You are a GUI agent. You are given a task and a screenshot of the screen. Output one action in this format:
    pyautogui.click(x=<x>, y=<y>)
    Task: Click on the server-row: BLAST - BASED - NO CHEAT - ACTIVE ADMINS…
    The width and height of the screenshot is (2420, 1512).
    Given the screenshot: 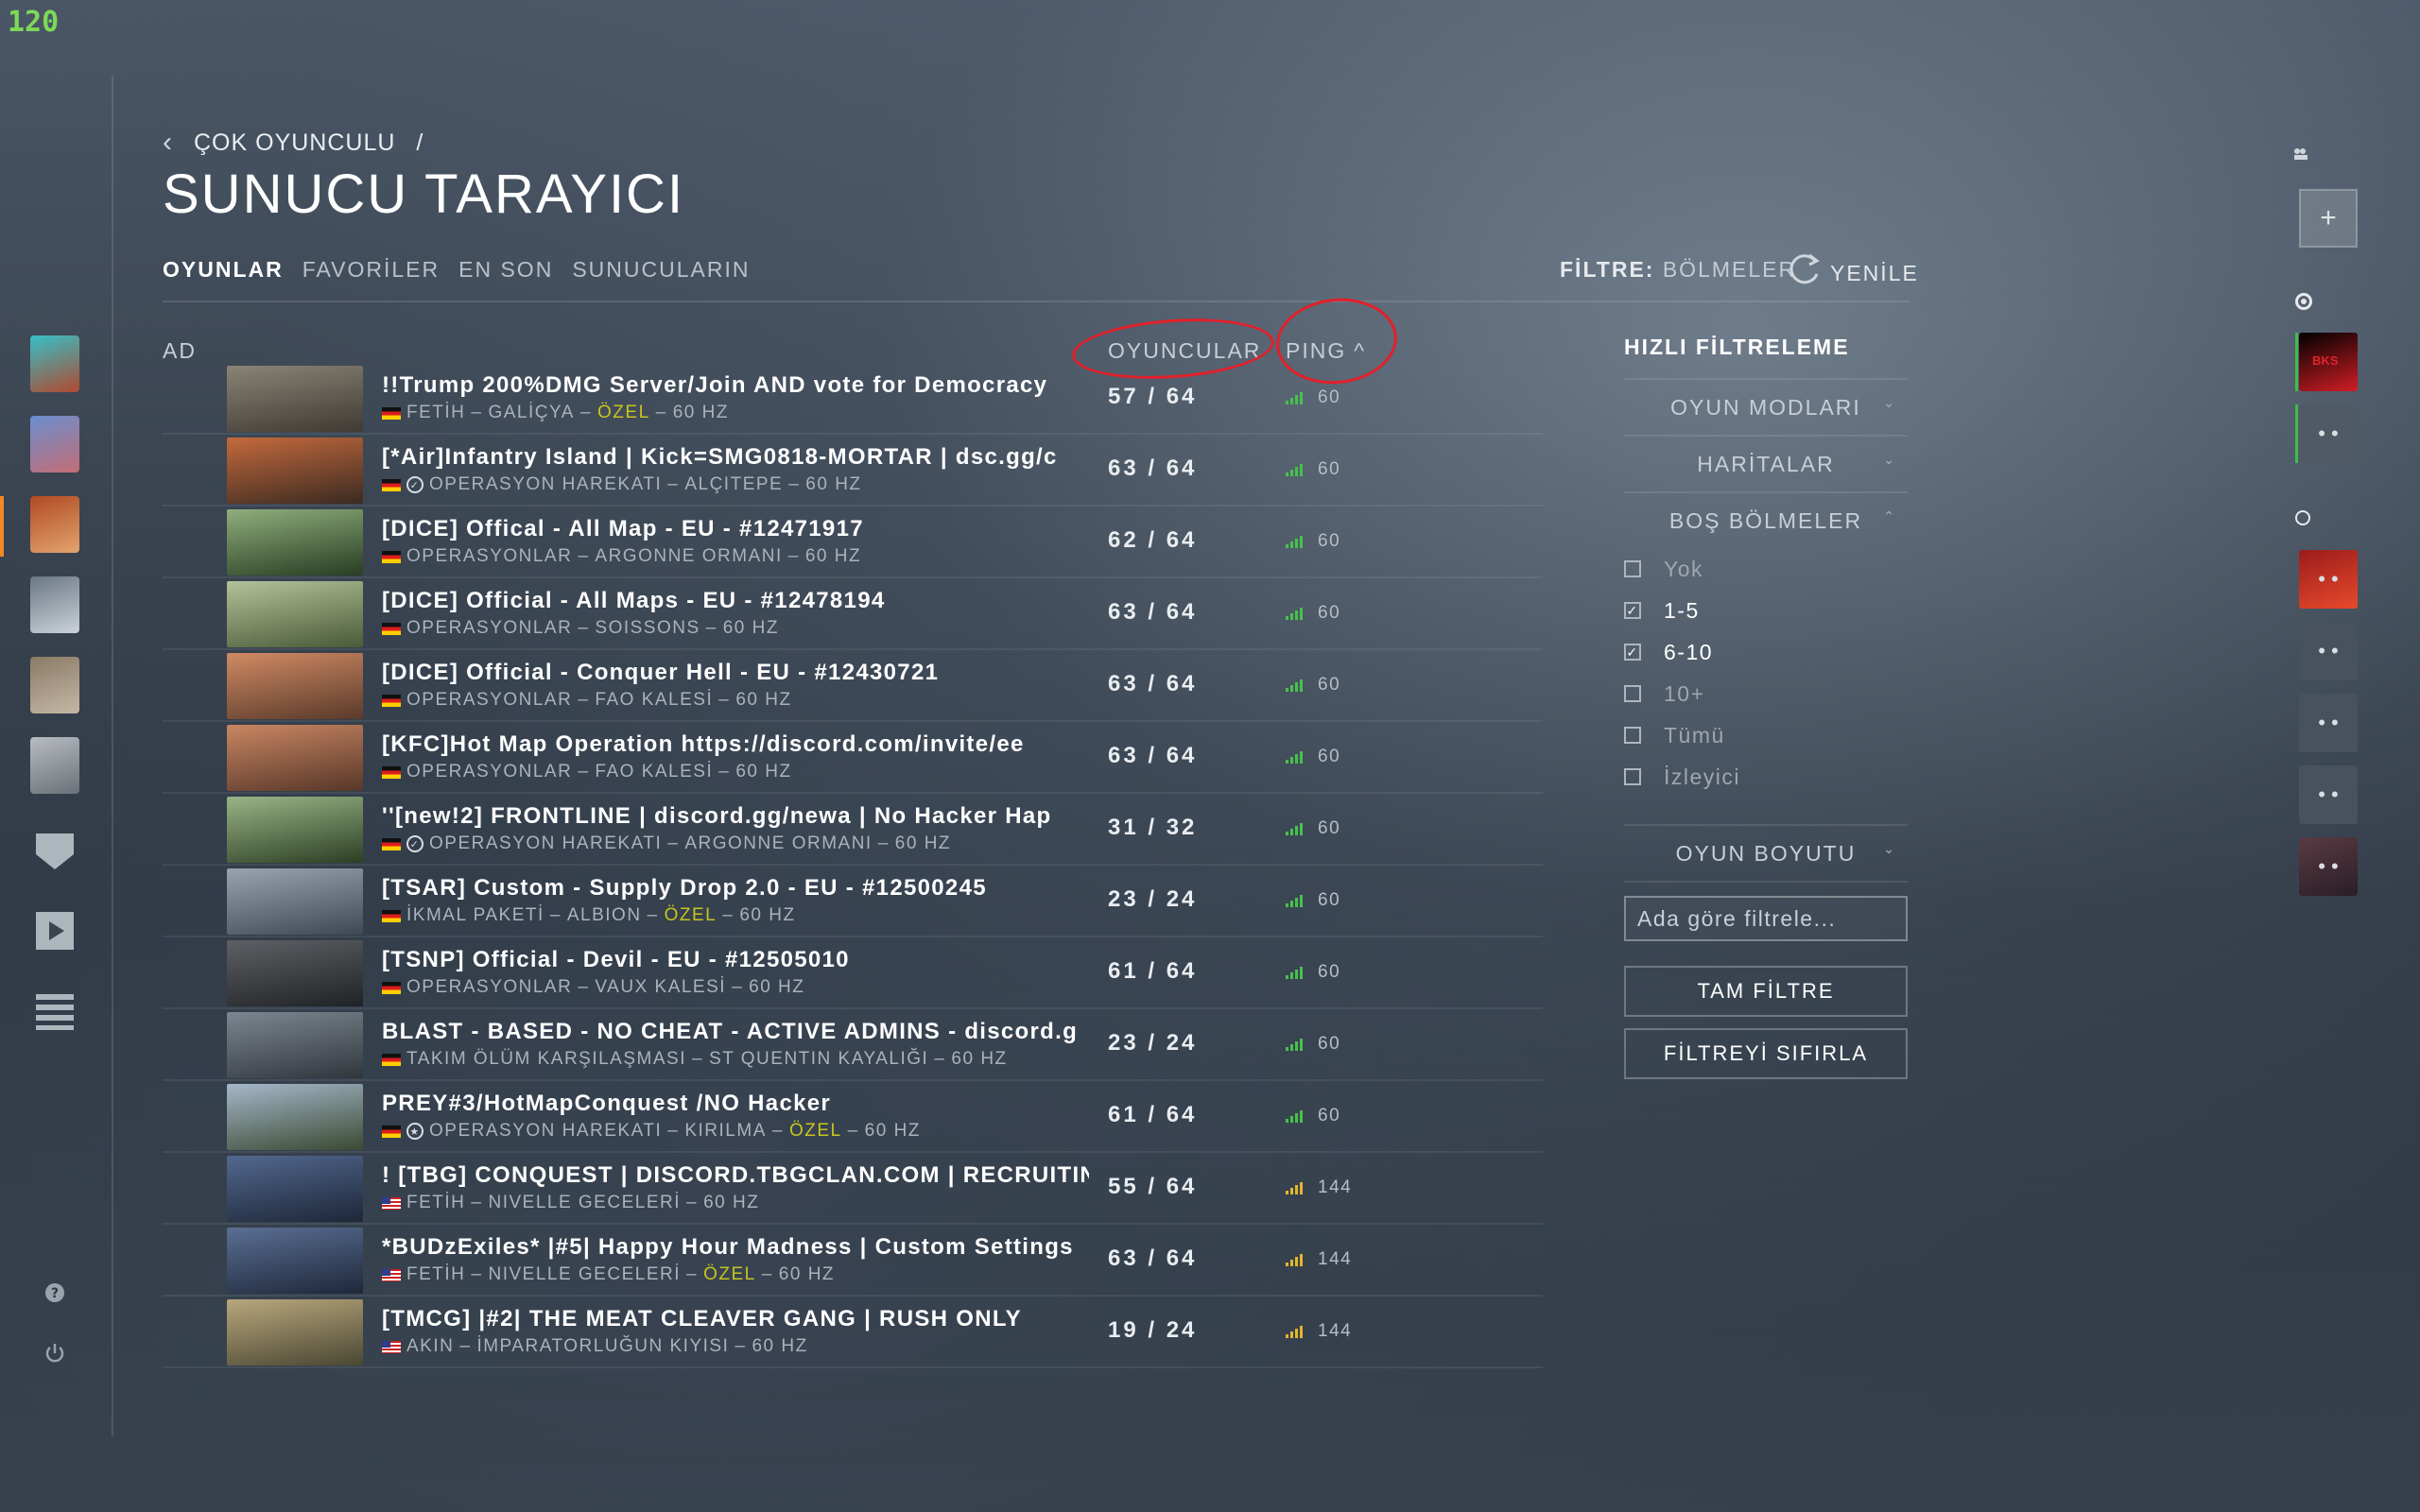 What is the action you would take?
    pyautogui.click(x=853, y=1045)
    